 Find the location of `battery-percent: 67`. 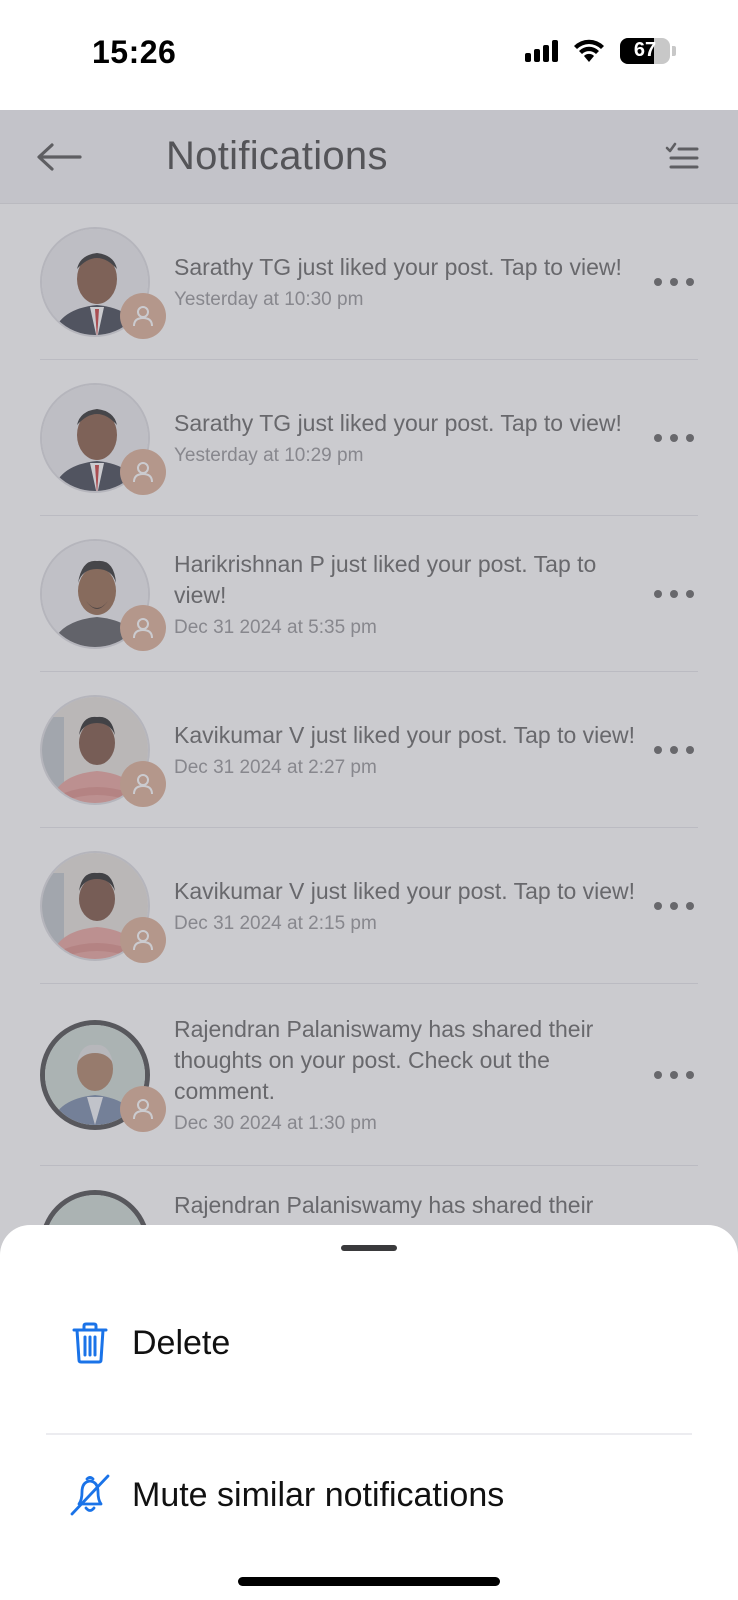

battery-percent: 67 is located at coordinates (645, 50).